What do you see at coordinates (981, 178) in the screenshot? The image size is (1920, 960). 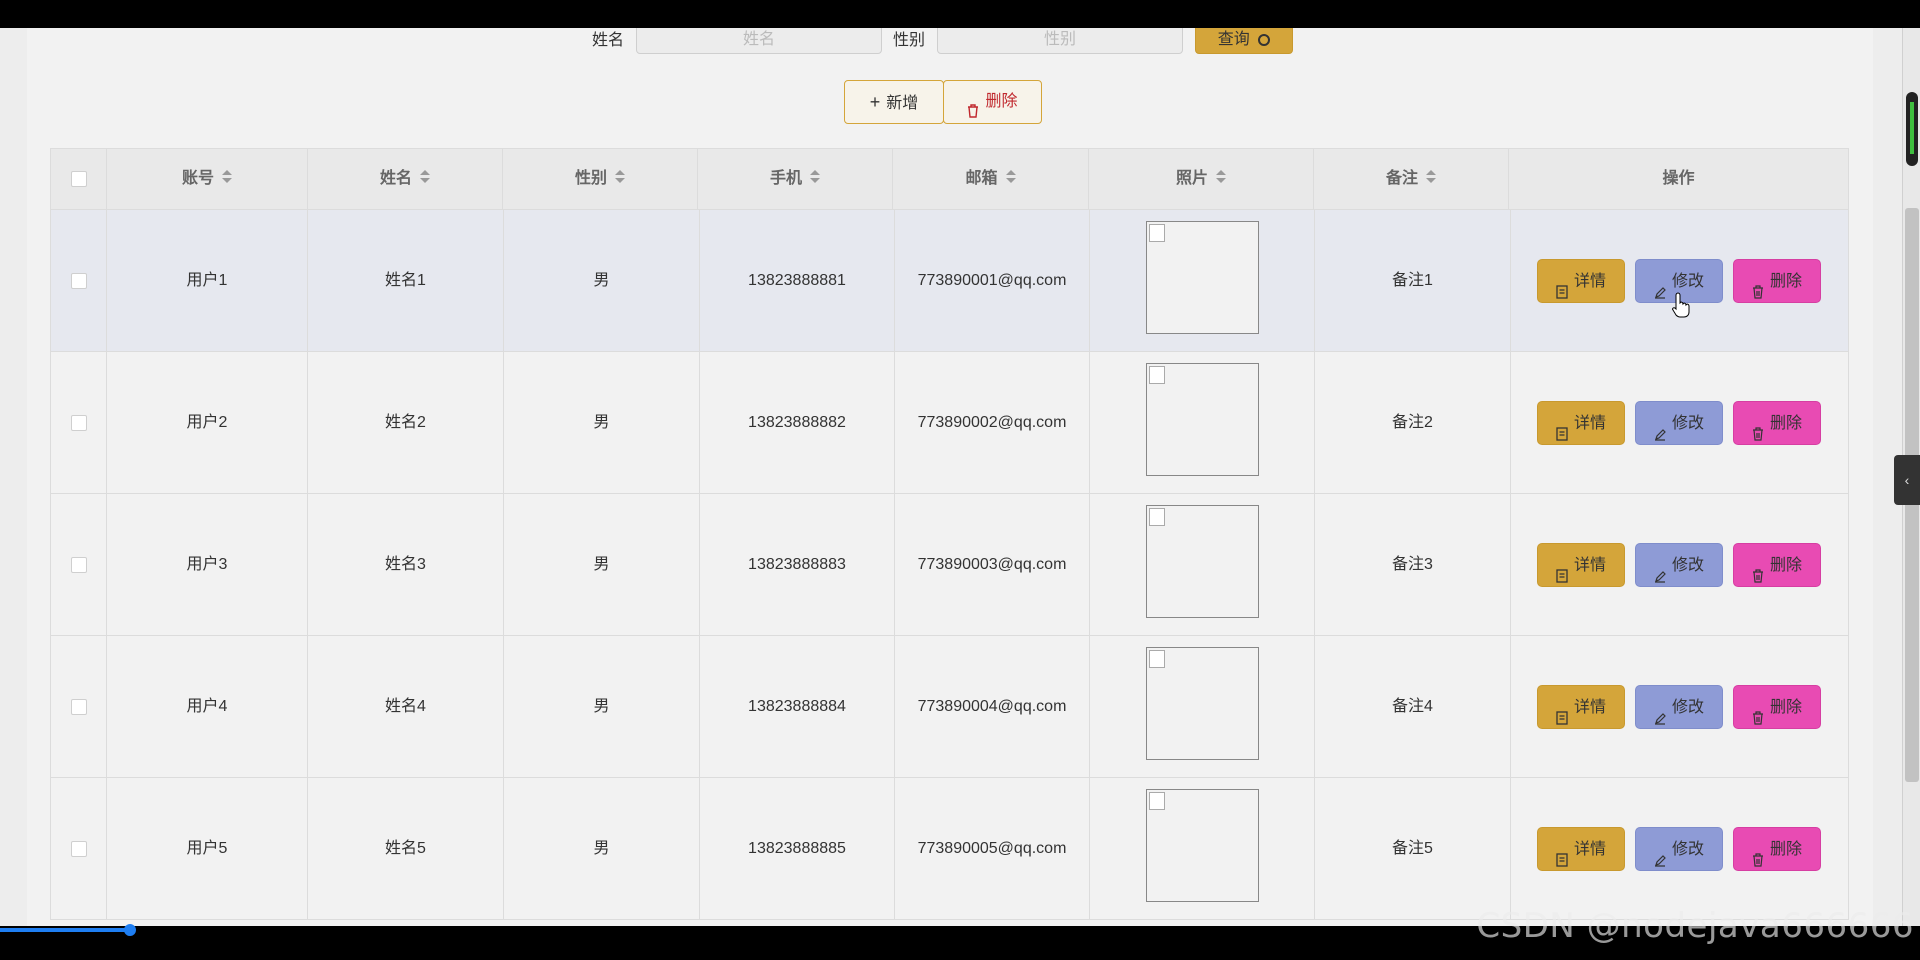 I see `column-header-label: 邮箱` at bounding box center [981, 178].